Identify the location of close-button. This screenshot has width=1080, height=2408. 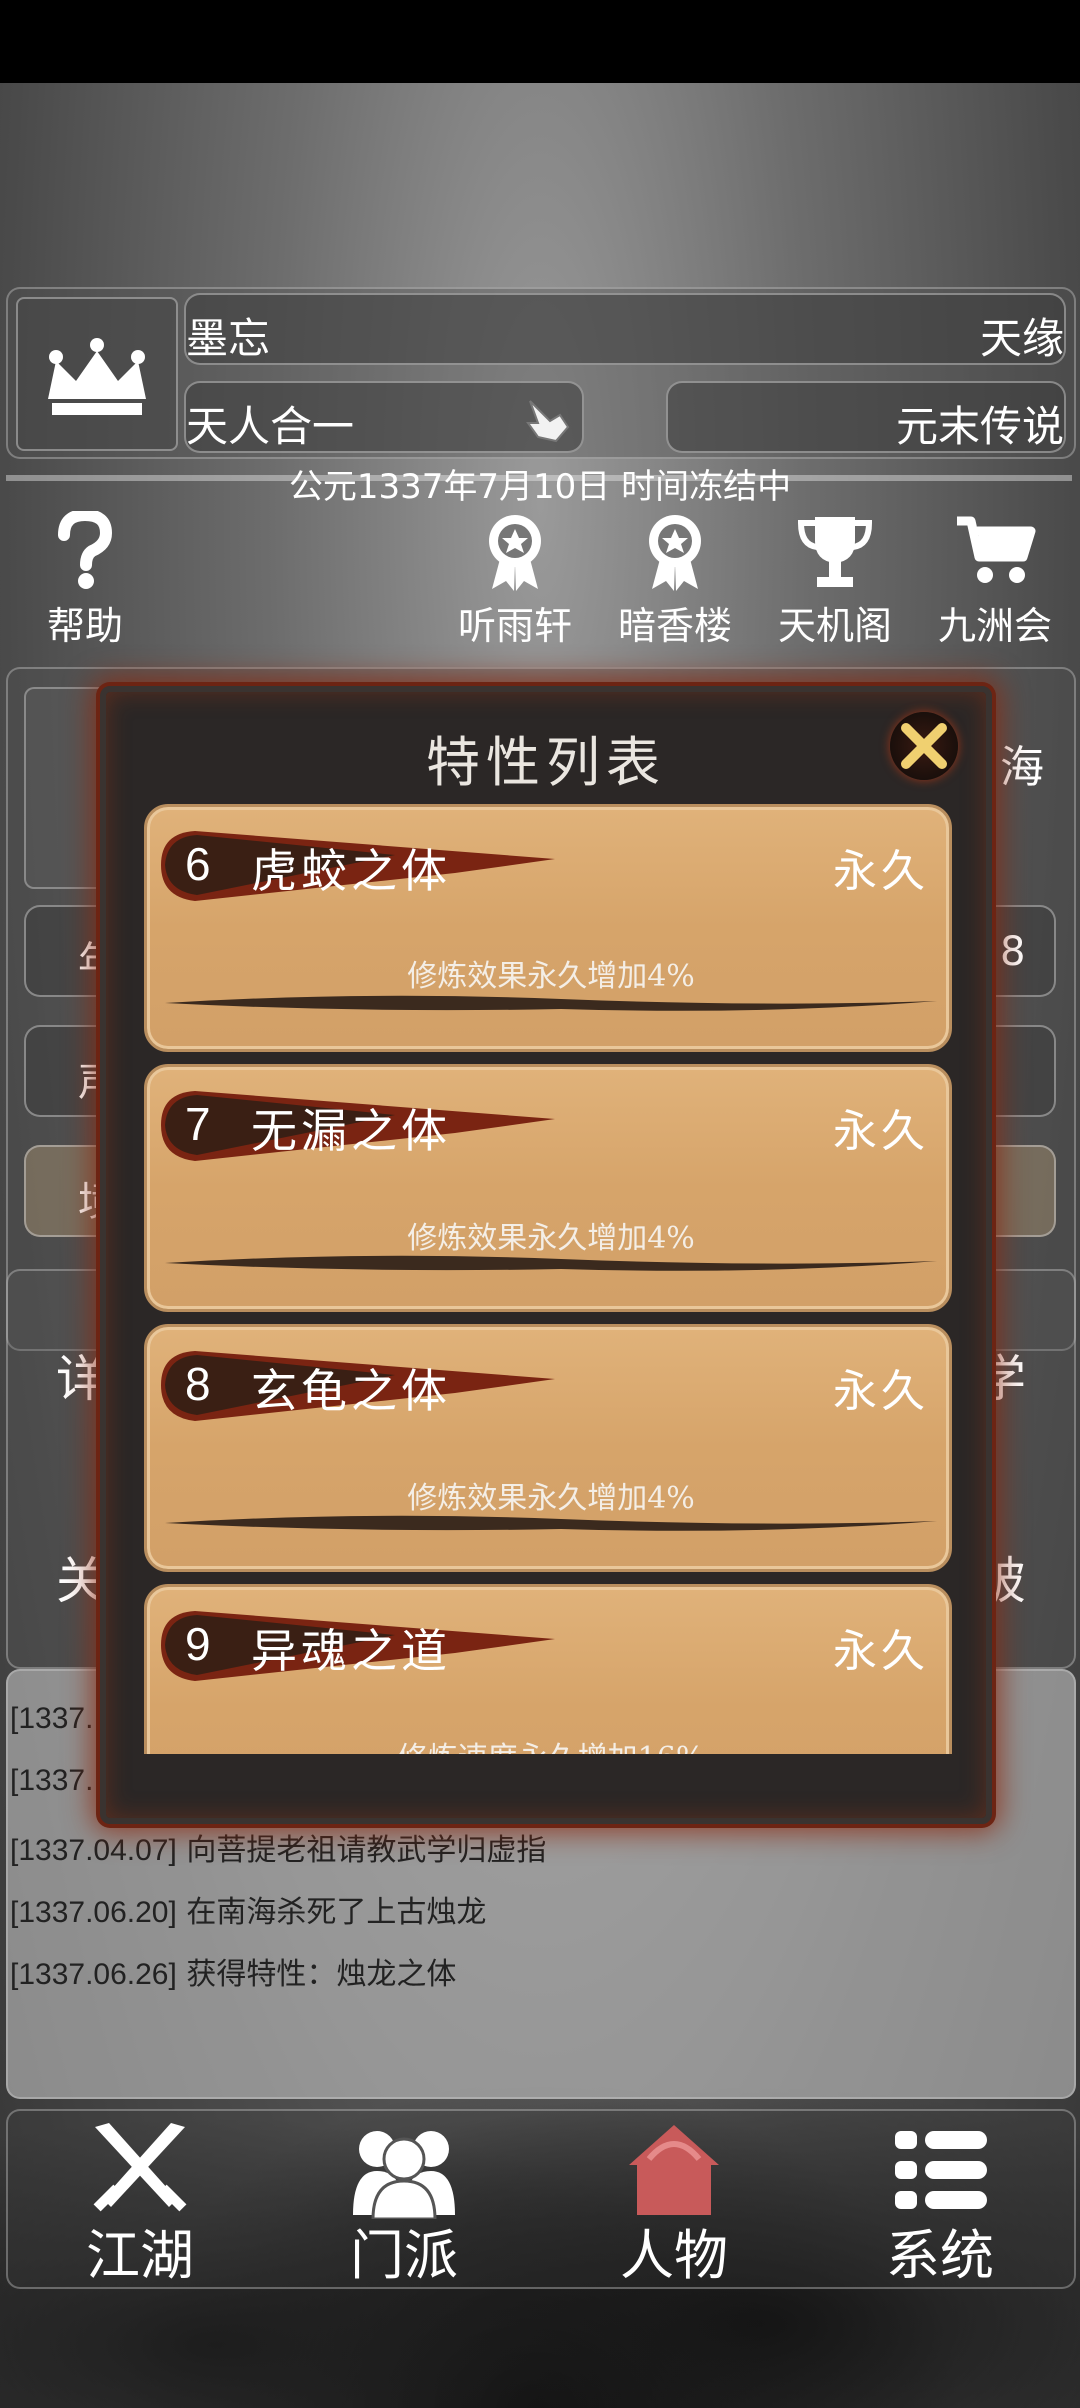
(924, 746).